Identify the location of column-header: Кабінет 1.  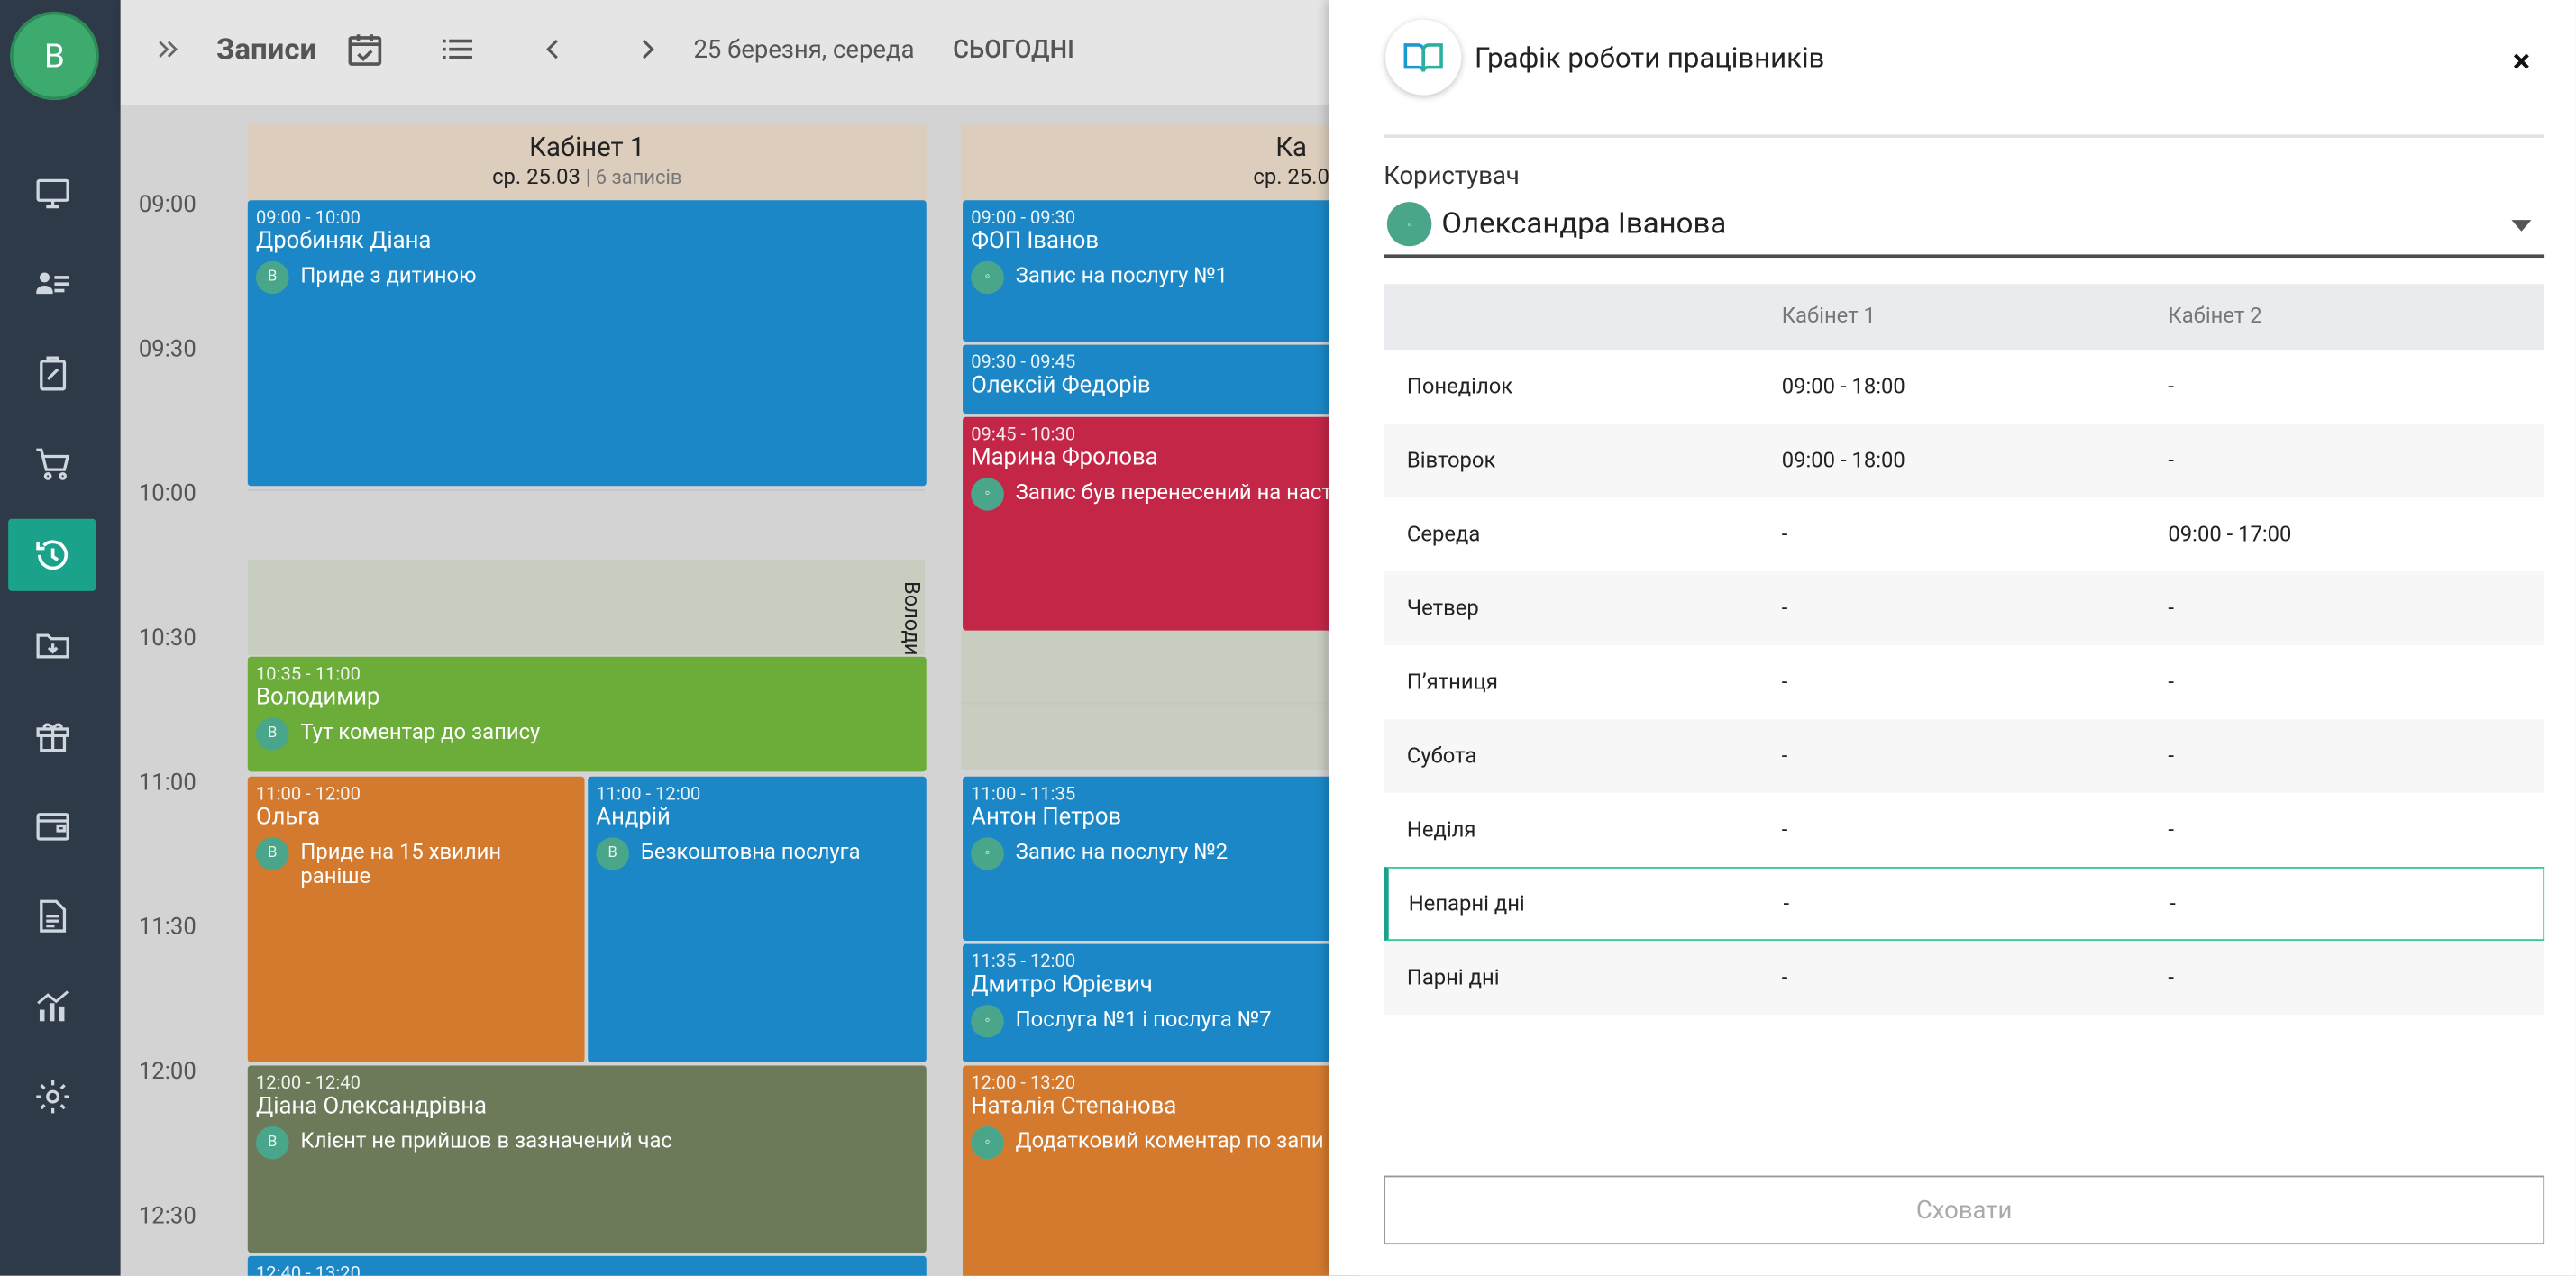
(1828, 317).